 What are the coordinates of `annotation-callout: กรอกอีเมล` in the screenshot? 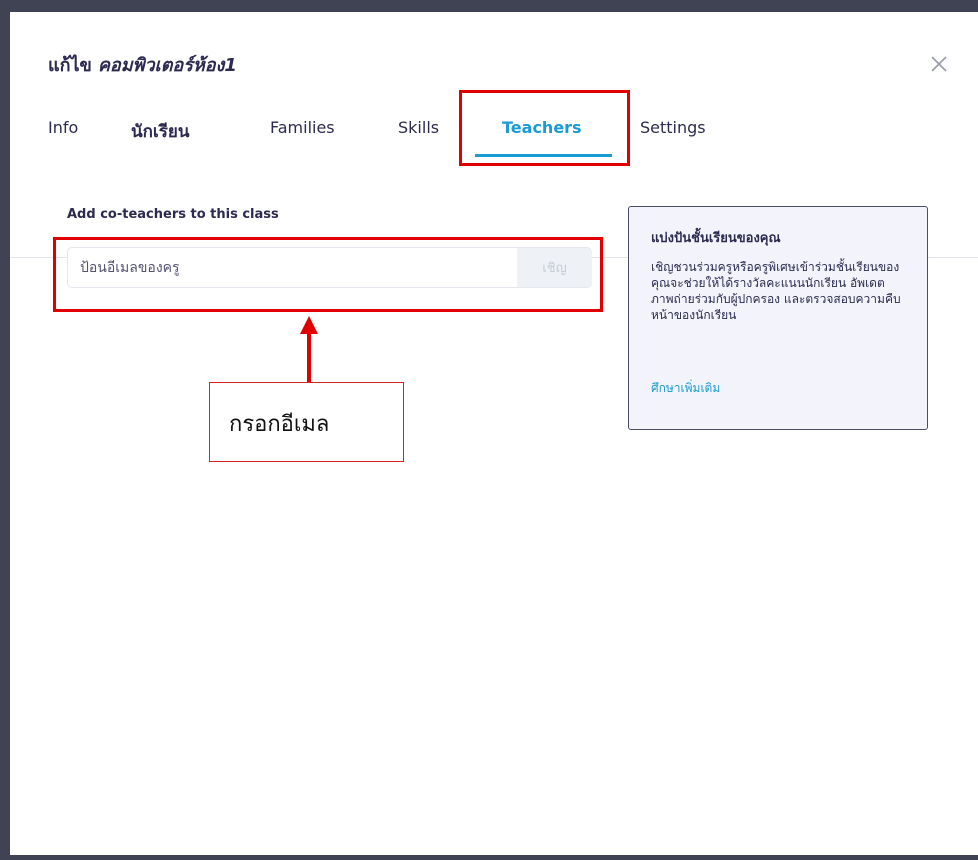 It's located at (306, 422).